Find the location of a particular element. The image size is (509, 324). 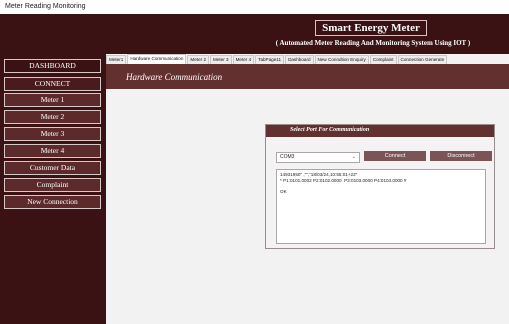

sidebar-item-meter-1: Meter 1 is located at coordinates (52, 100).